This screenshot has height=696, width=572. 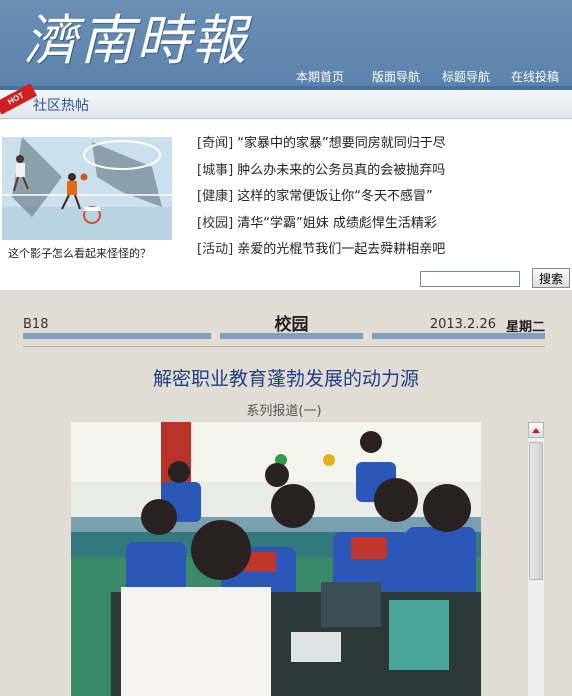 I want to click on search-button: 搜索, so click(x=551, y=278).